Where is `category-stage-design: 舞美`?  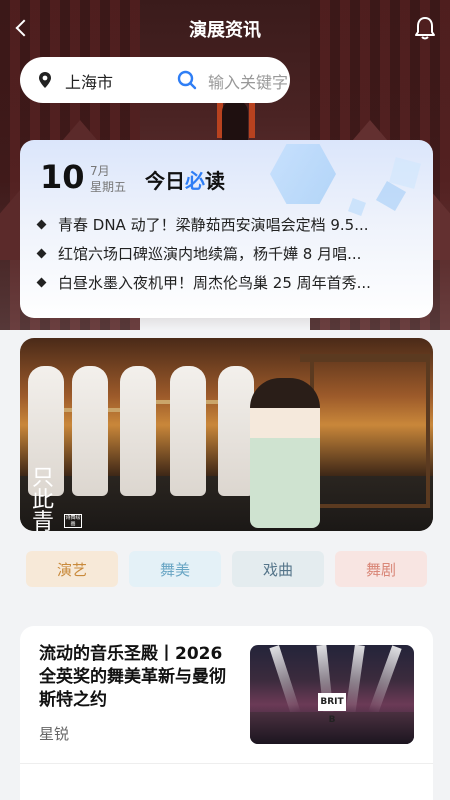
category-stage-design: 舞美 is located at coordinates (175, 569).